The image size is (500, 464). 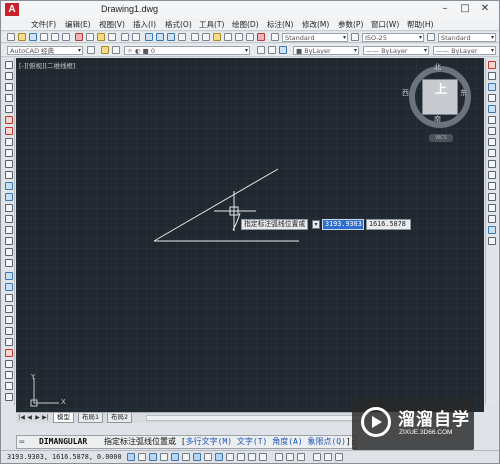 I want to click on hatch-icon, so click(x=9, y=219).